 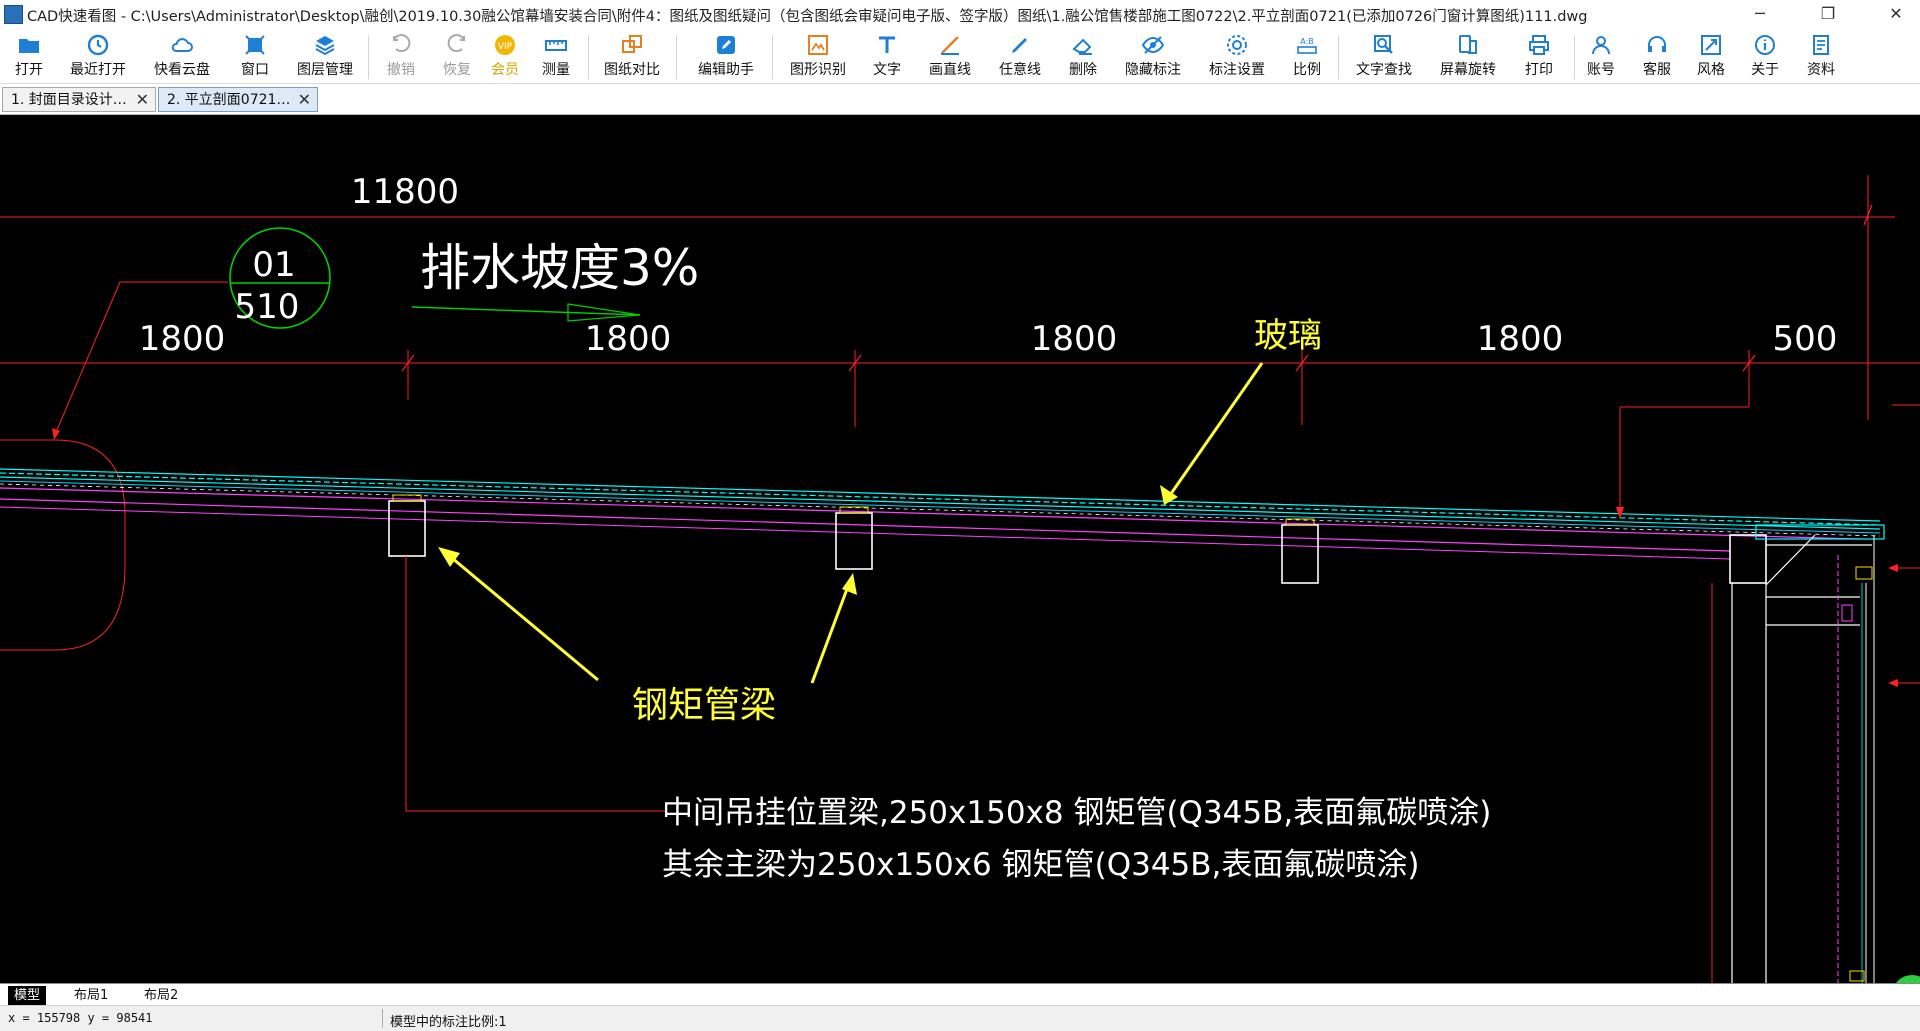 I want to click on ruler-icon, so click(x=556, y=45).